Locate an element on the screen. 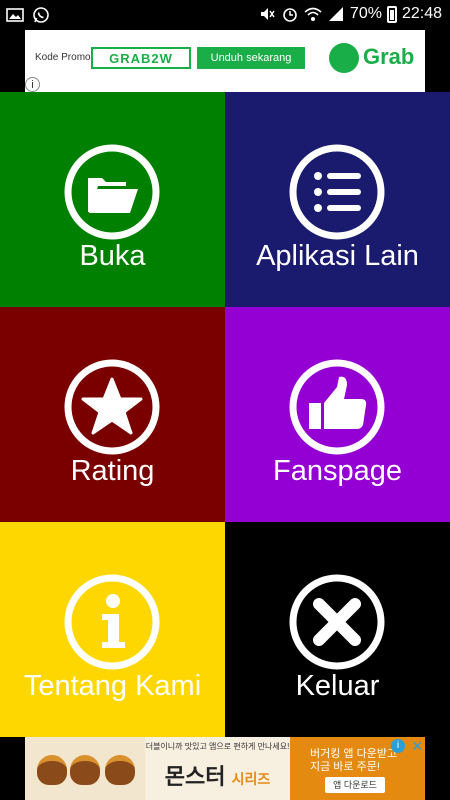  whatsapp-icon is located at coordinates (41, 15).